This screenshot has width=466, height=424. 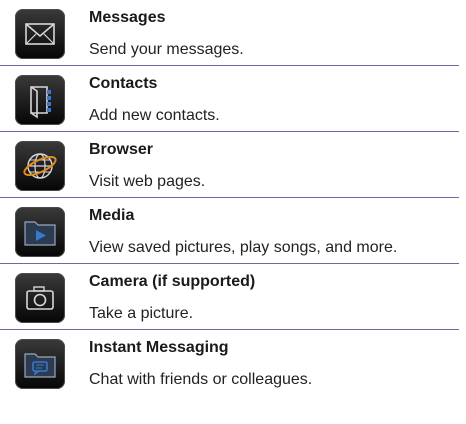 I want to click on item-title: Instant Messaging, so click(x=159, y=347).